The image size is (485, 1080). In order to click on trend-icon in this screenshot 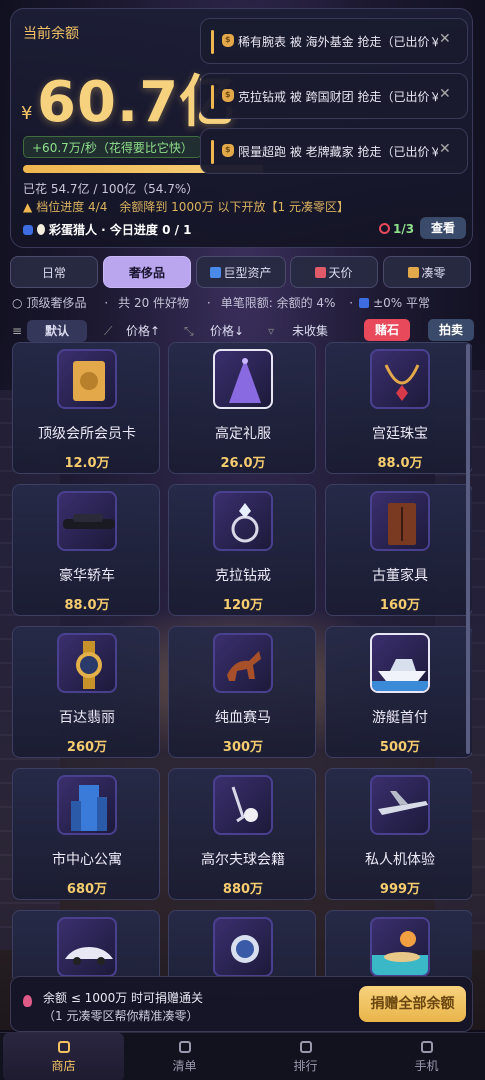, I will do `click(321, 272)`.